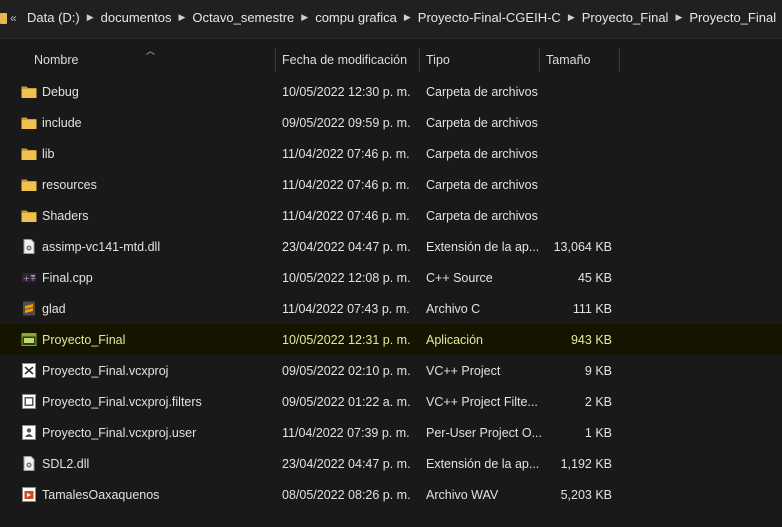 This screenshot has height=527, width=782. Describe the element at coordinates (586, 495) in the screenshot. I see `file-size: 5,203 KB` at that location.